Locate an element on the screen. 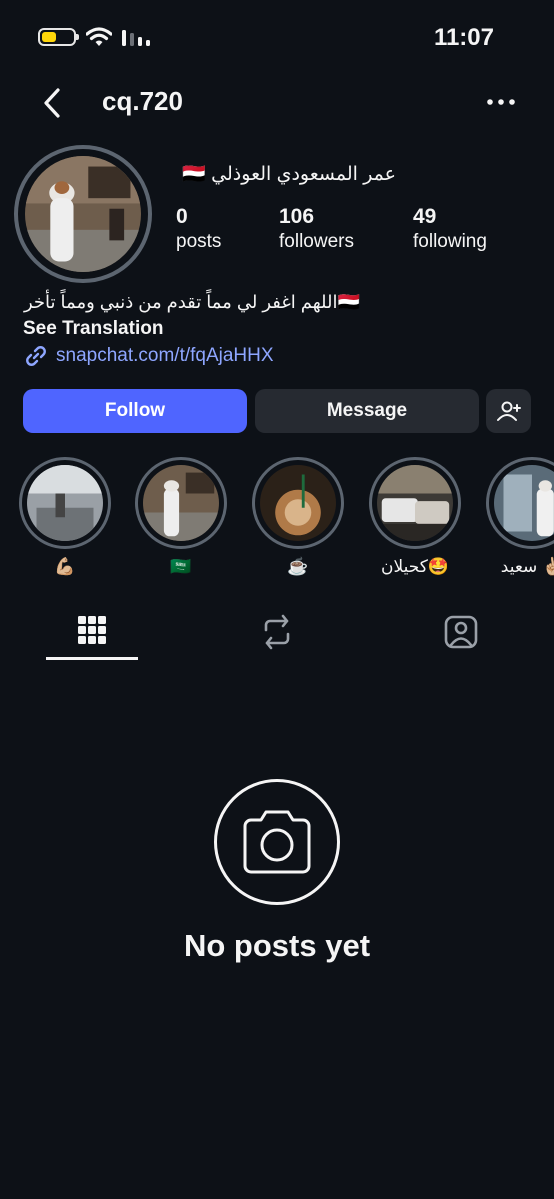 This screenshot has height=1199, width=554. wifi-icon is located at coordinates (99, 36).